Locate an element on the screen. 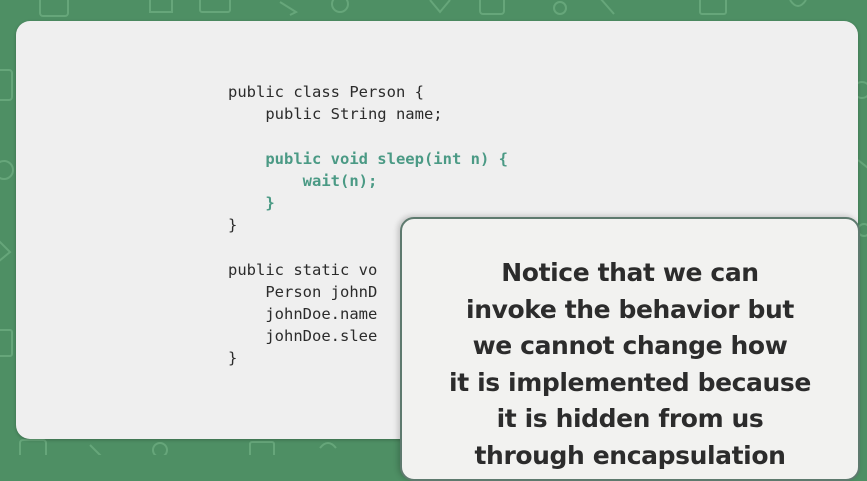 The height and width of the screenshot is (481, 867). code-line: wait(n); is located at coordinates (303, 180).